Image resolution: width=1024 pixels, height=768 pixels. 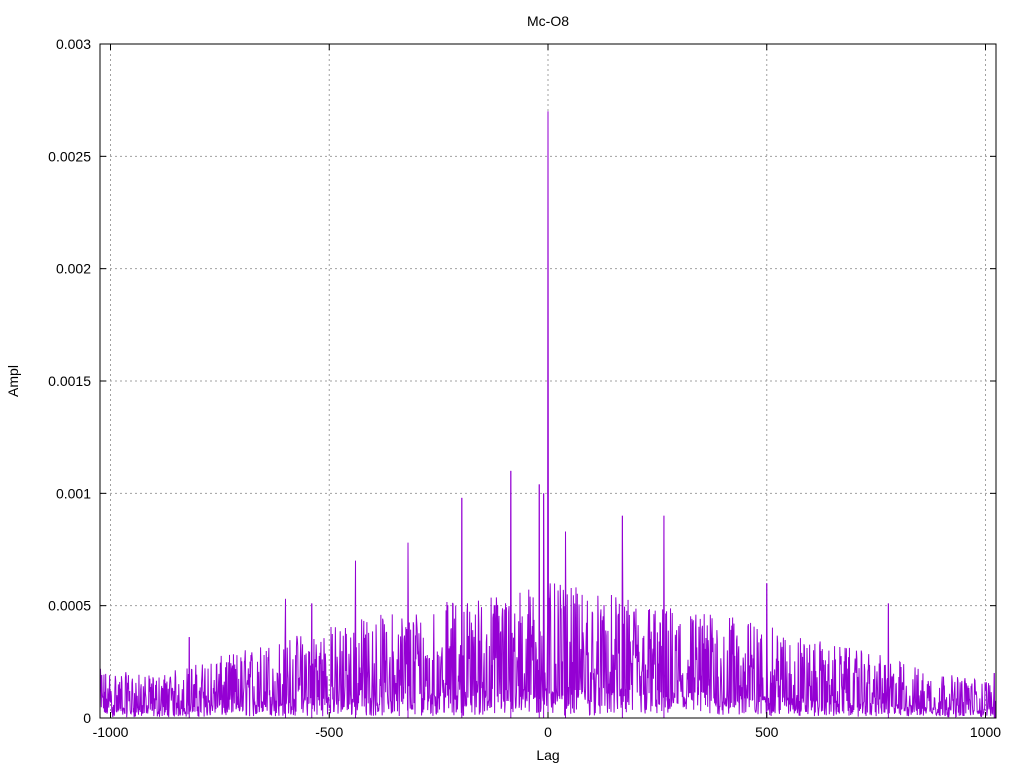 I want to click on y-axis-label: Ampl, so click(x=13, y=381).